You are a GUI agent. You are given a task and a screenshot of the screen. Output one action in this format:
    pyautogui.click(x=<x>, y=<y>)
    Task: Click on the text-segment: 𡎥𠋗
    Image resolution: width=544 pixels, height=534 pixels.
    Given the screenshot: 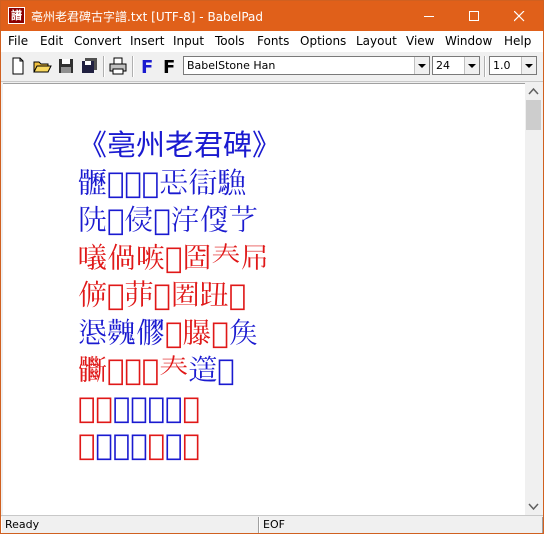 What is the action you would take?
    pyautogui.click(x=95, y=407)
    